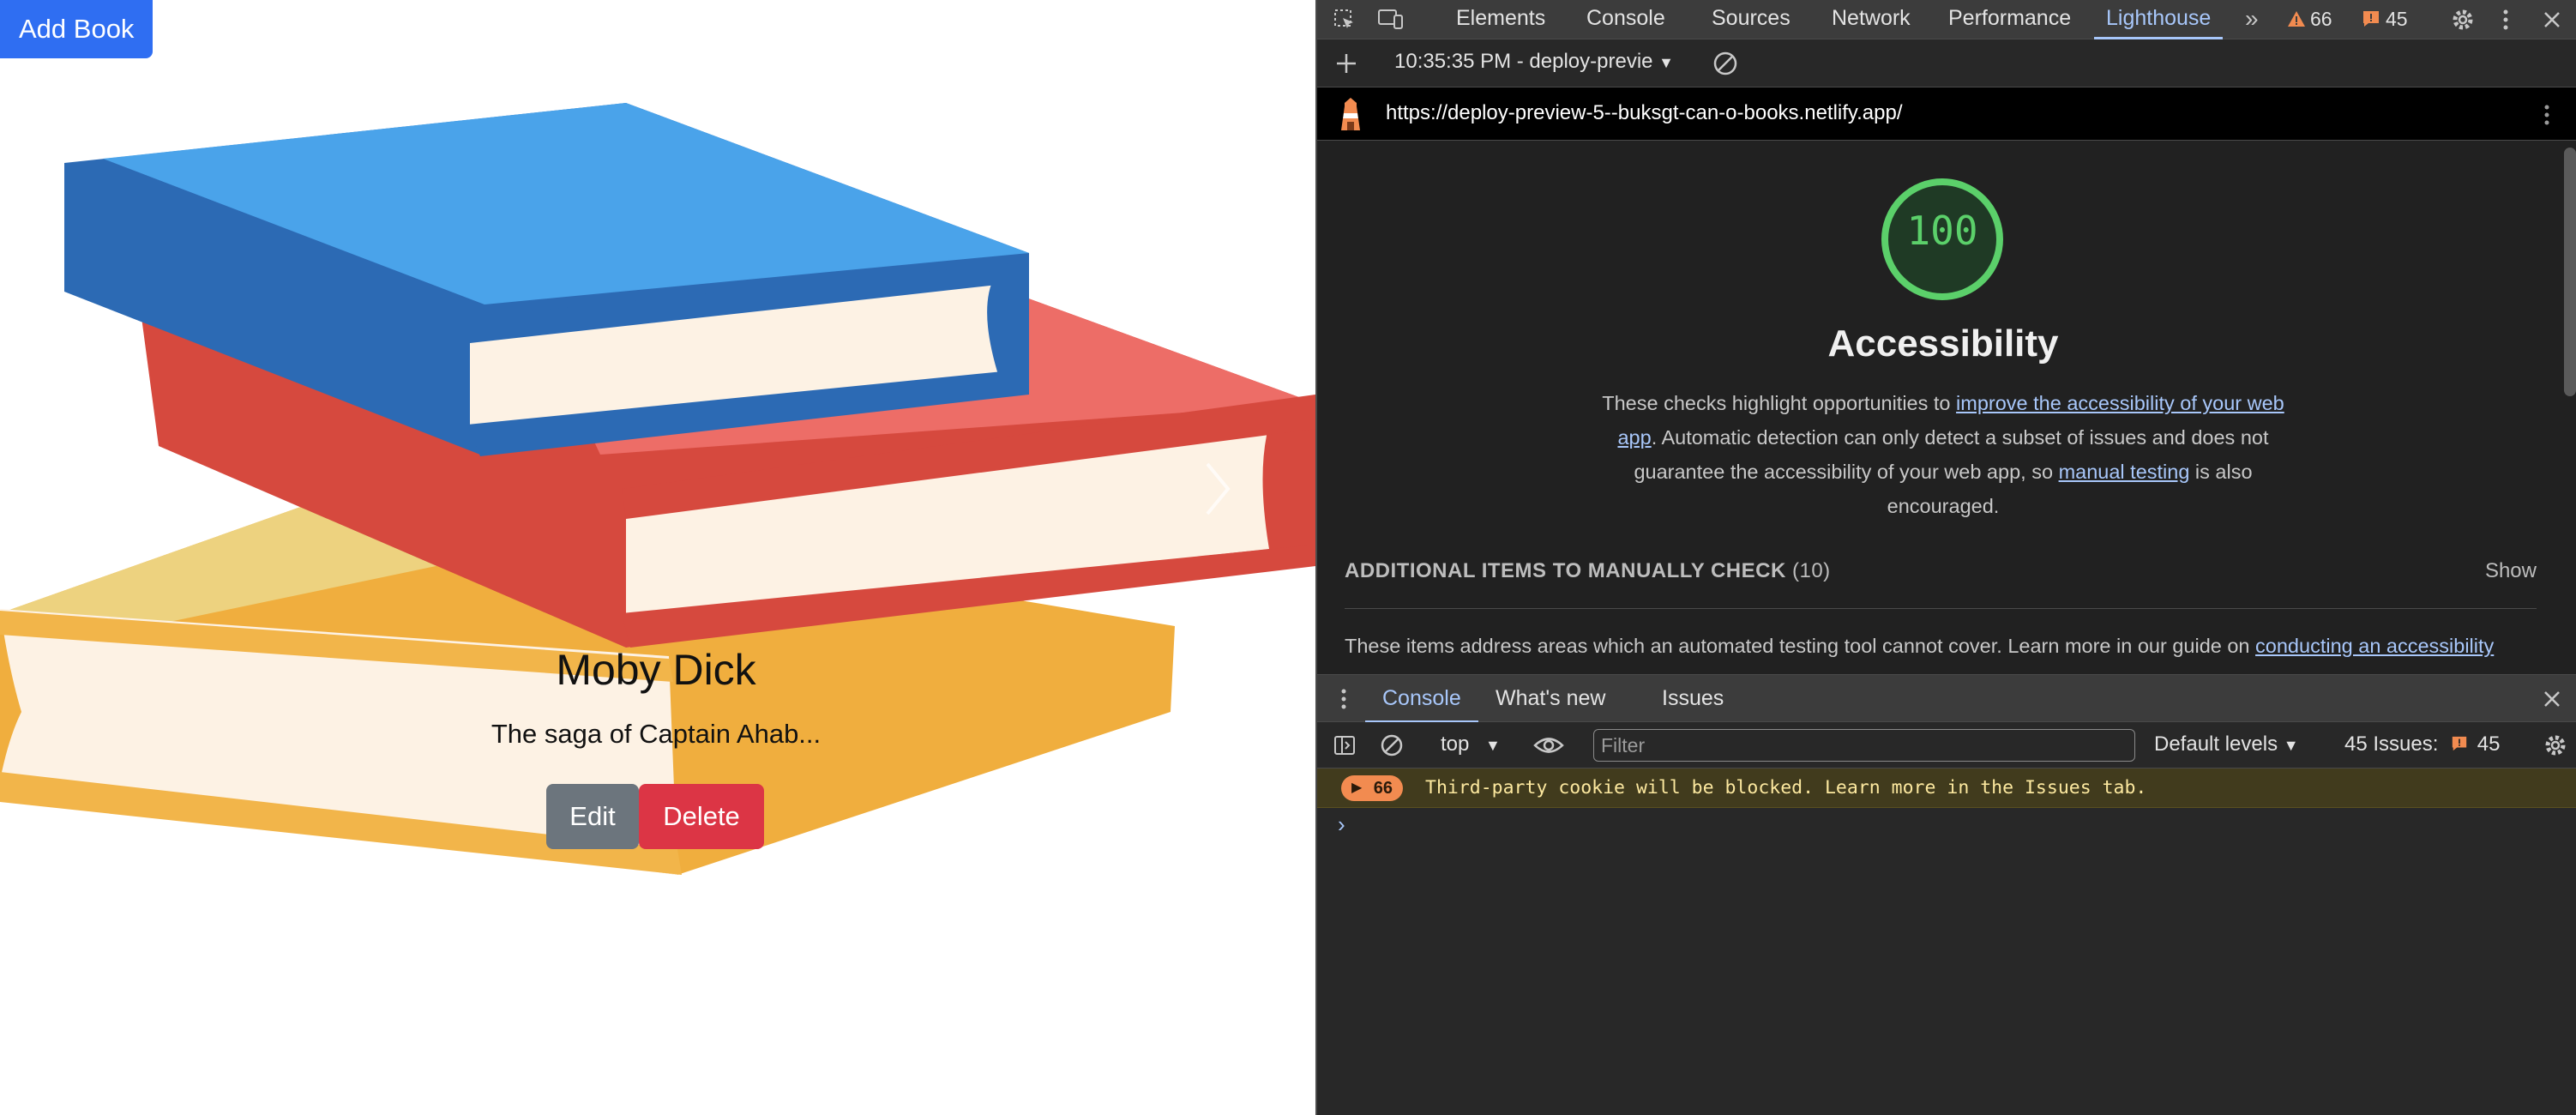 The height and width of the screenshot is (1115, 2576). Describe the element at coordinates (1548, 745) in the screenshot. I see `live-expression-eye-icon` at that location.